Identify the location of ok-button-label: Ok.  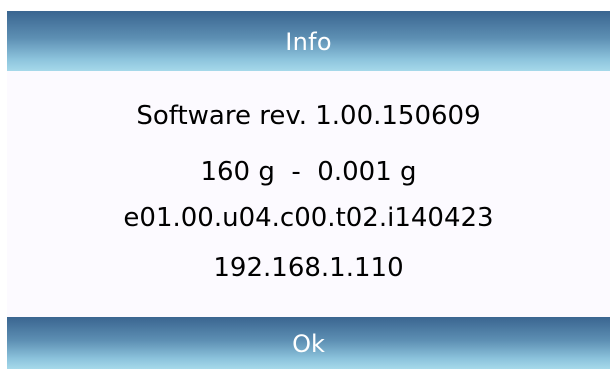
(308, 344).